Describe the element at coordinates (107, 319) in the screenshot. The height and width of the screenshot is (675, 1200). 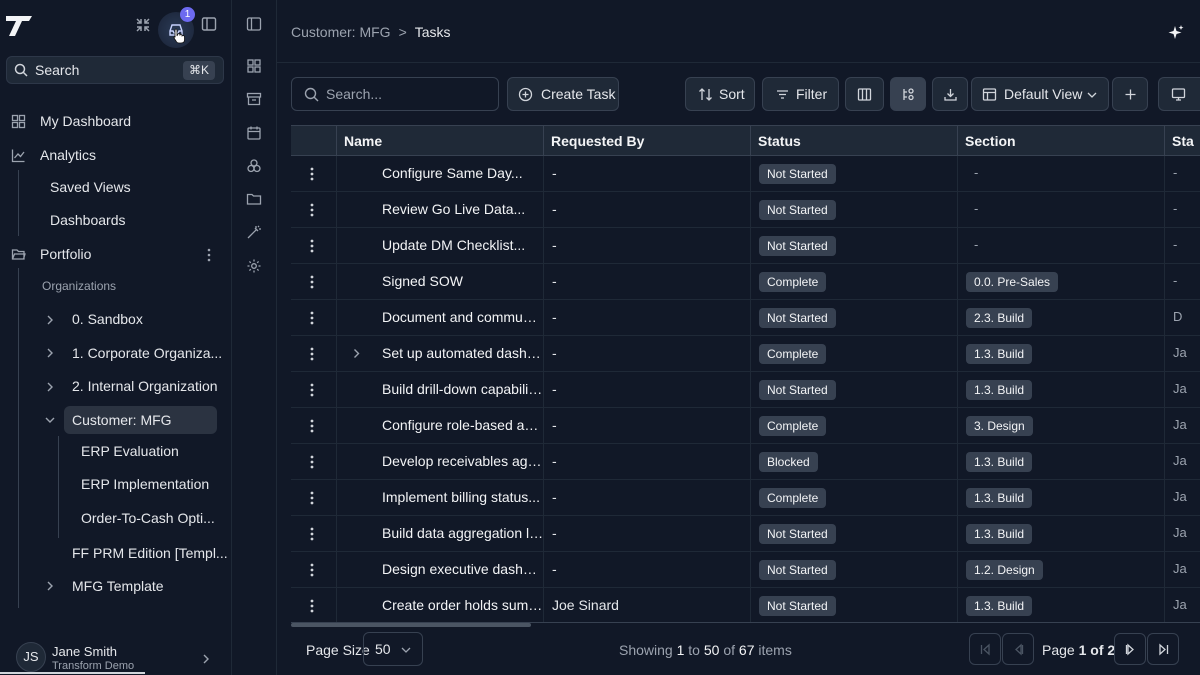
I see `org-sandbox: 0. Sandbox` at that location.